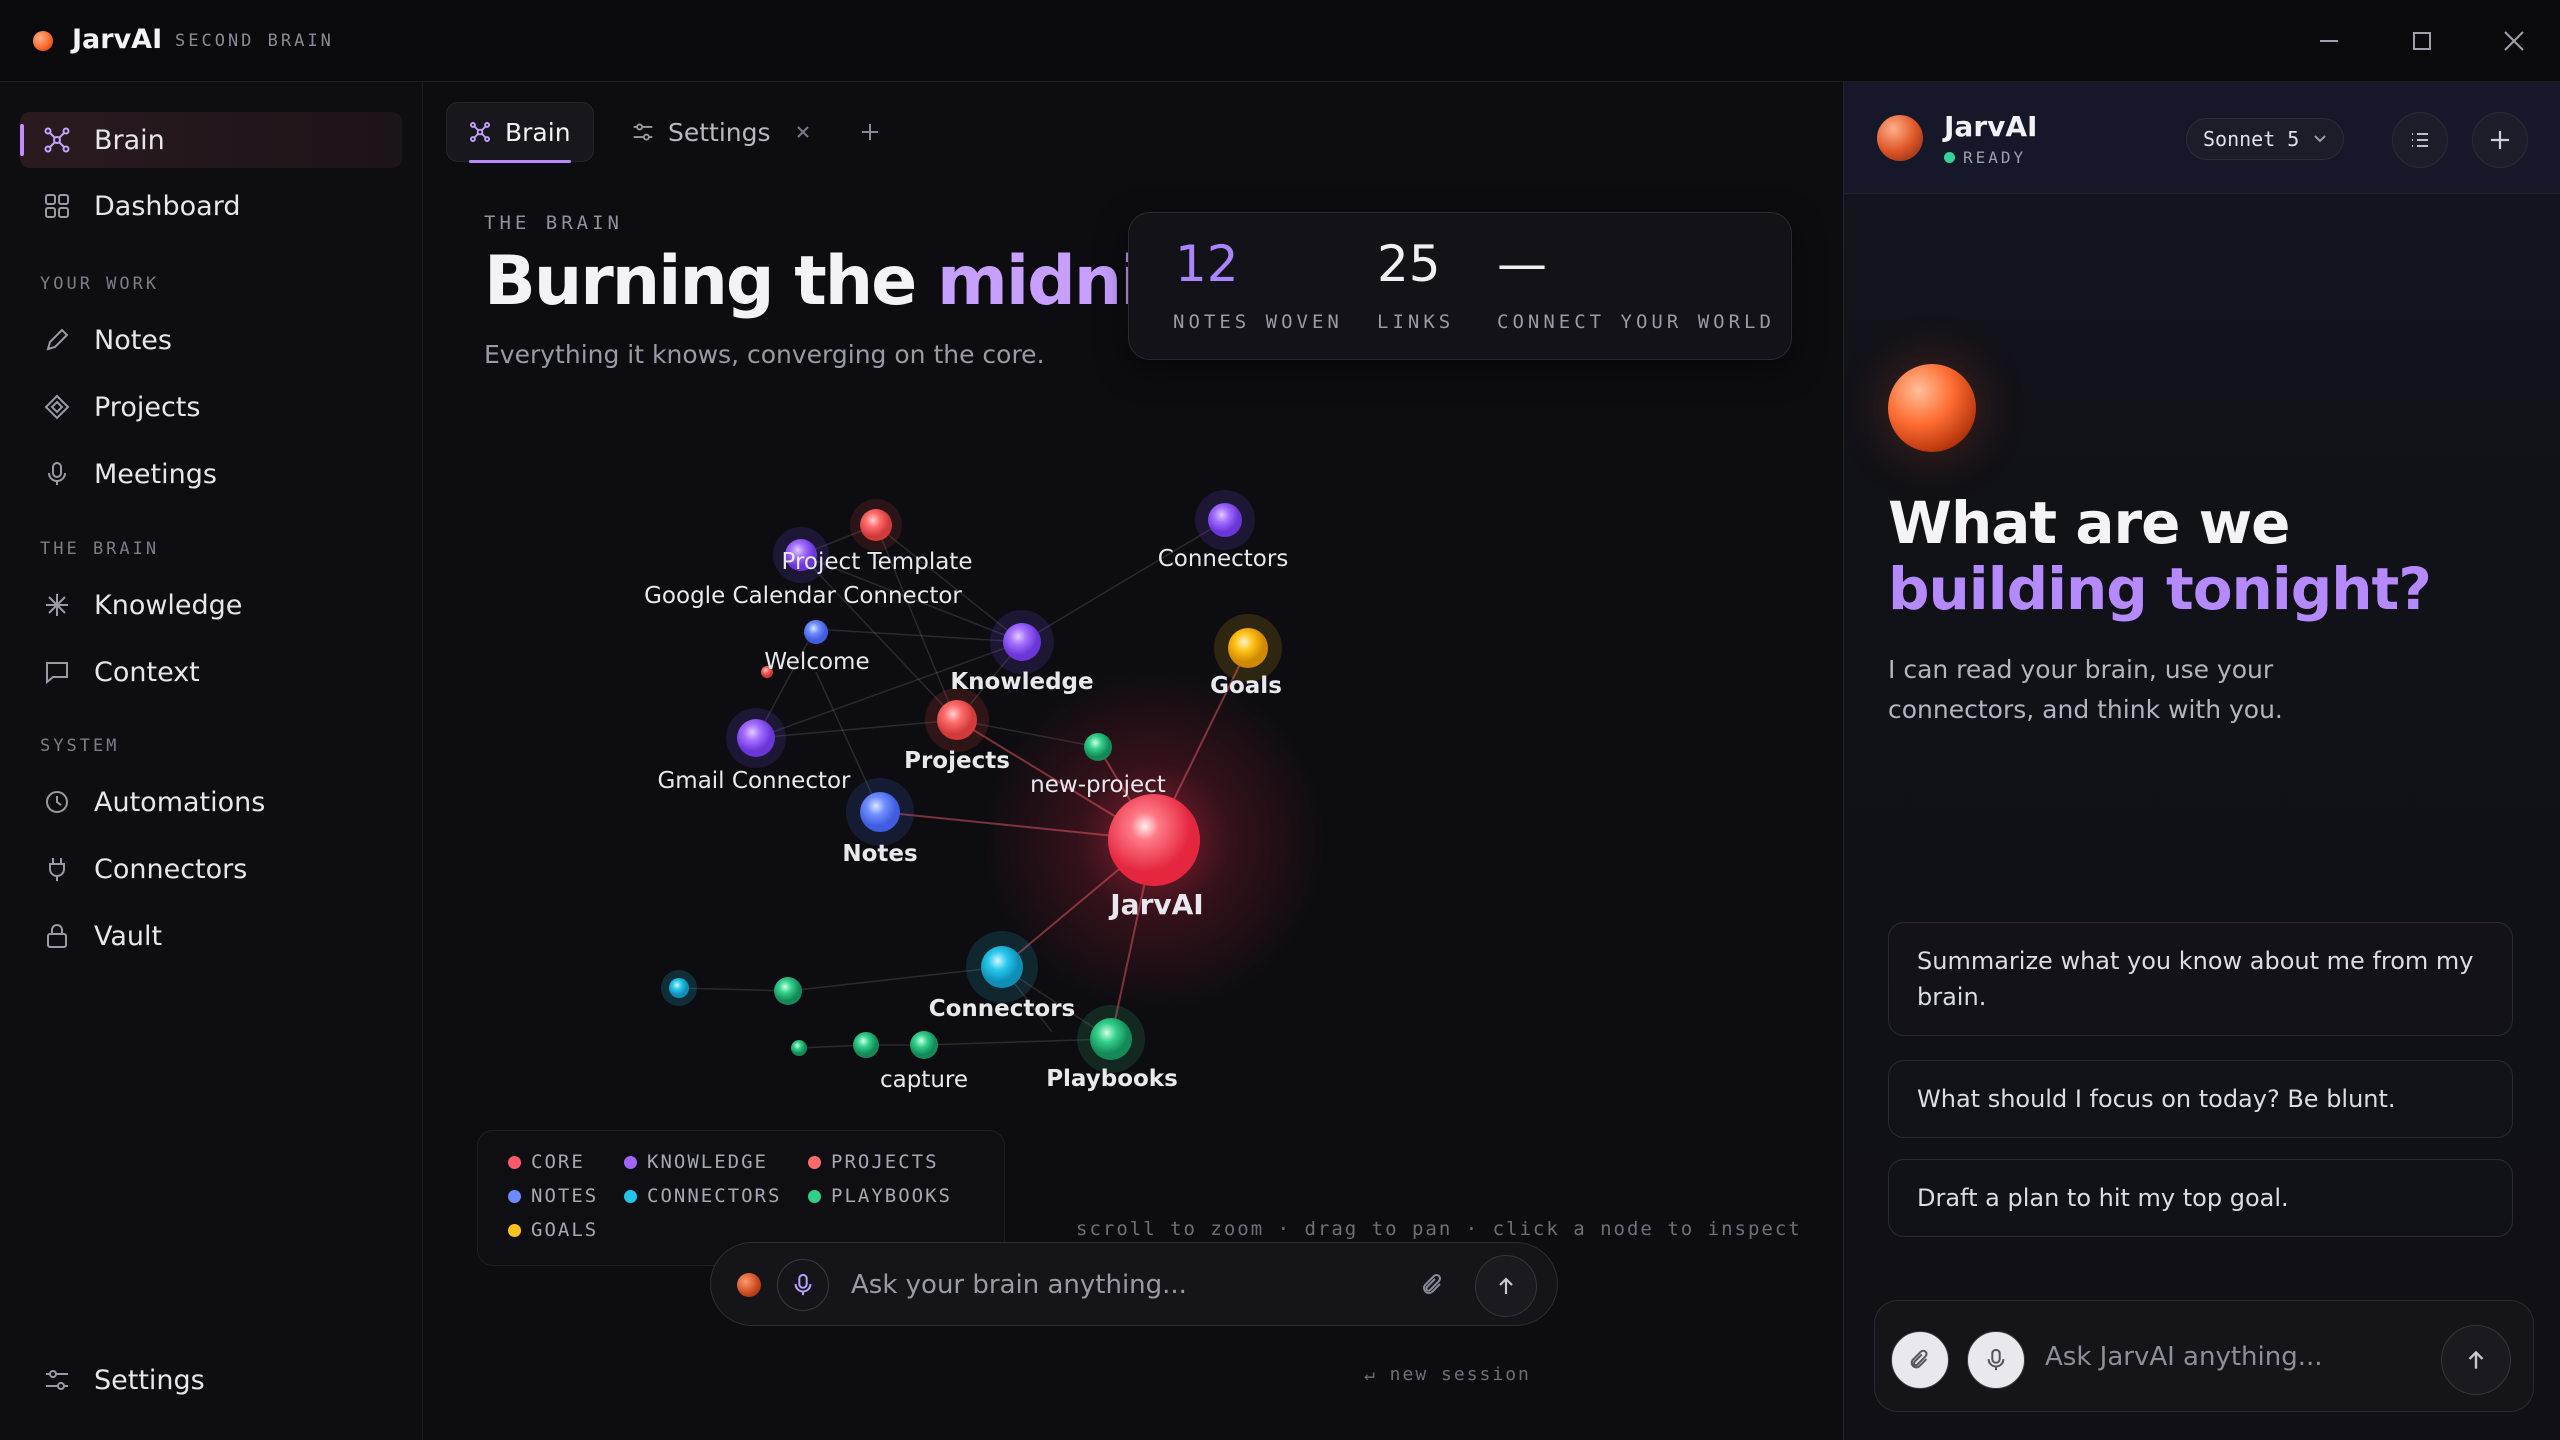 Image resolution: width=2560 pixels, height=1440 pixels. Describe the element at coordinates (756, 738) in the screenshot. I see `node-gmail-connector` at that location.